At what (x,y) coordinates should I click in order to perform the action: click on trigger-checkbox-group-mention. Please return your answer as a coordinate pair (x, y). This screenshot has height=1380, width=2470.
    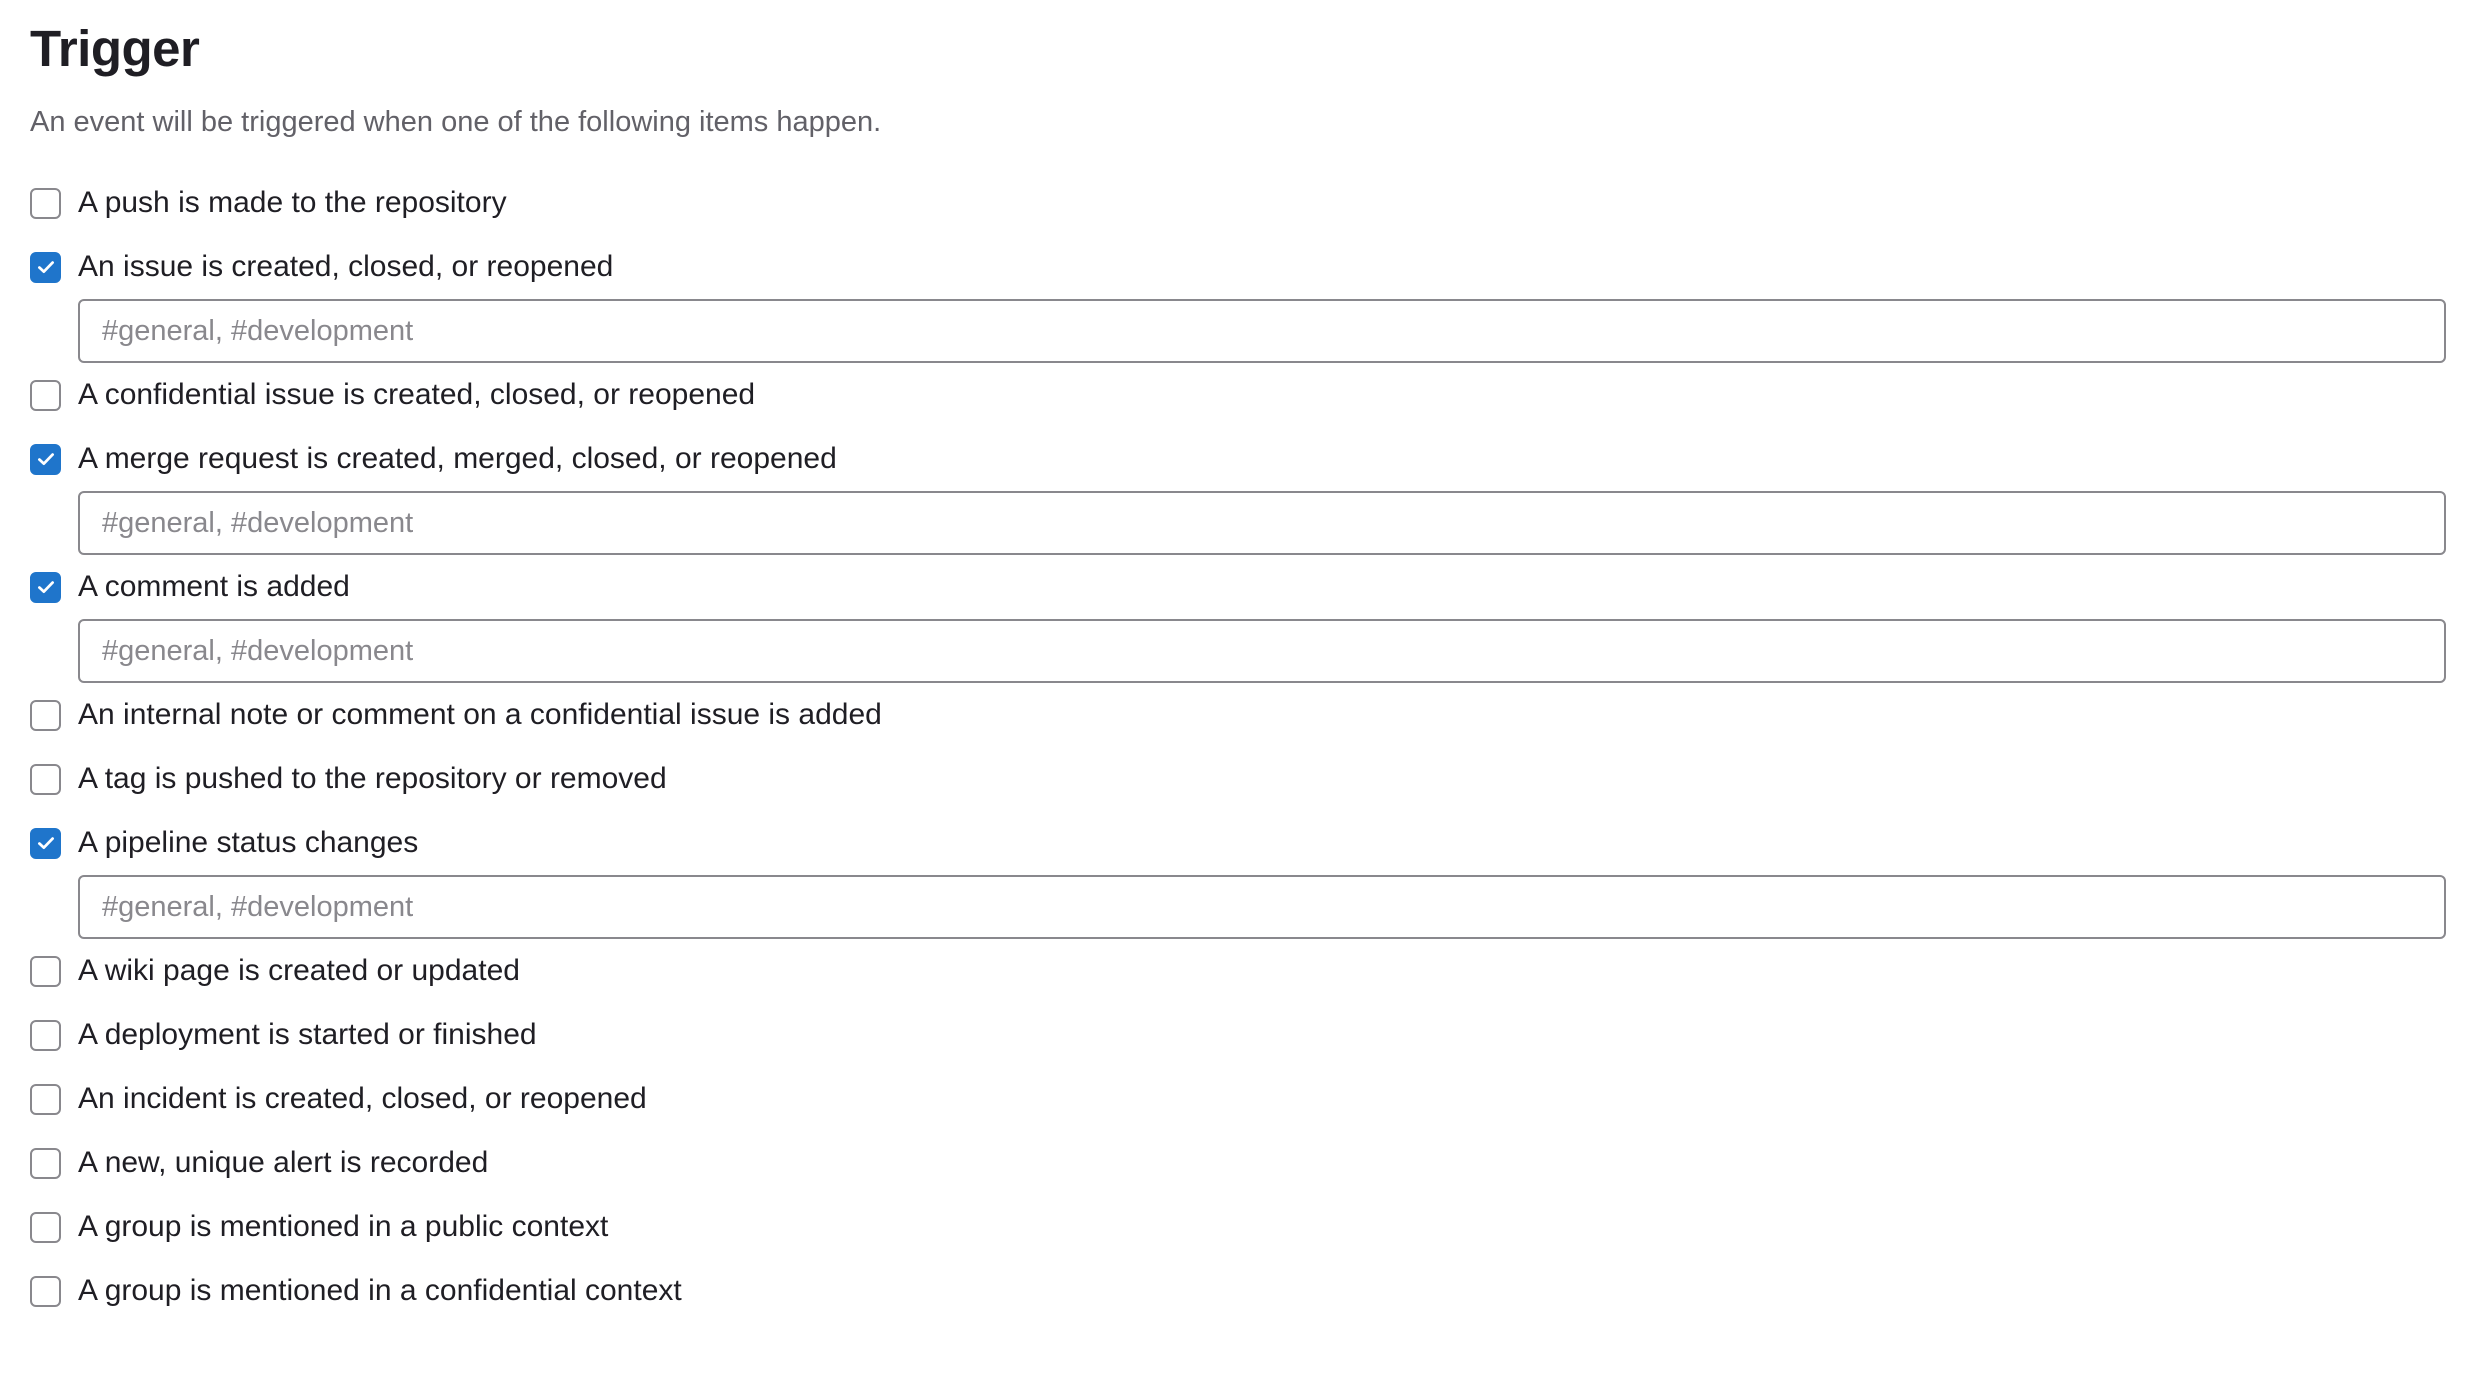
    Looking at the image, I should click on (45, 1227).